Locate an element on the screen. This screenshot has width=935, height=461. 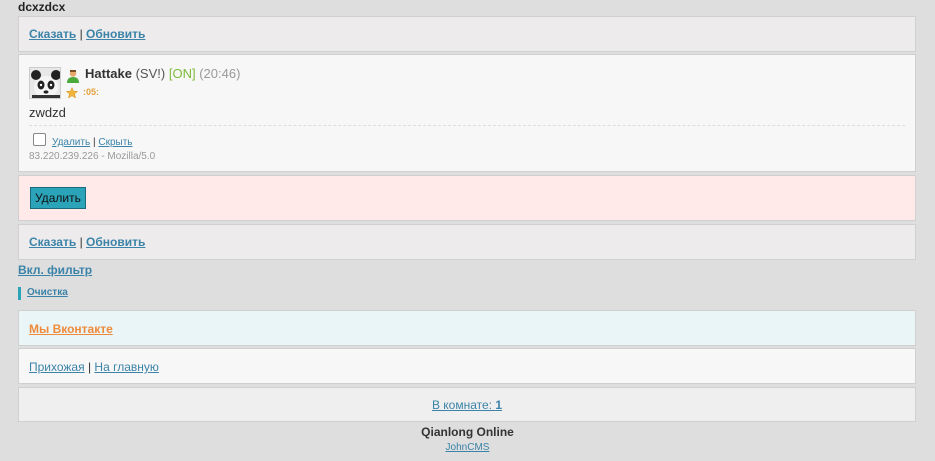
site-name: Qianlong Online is located at coordinates (467, 432).